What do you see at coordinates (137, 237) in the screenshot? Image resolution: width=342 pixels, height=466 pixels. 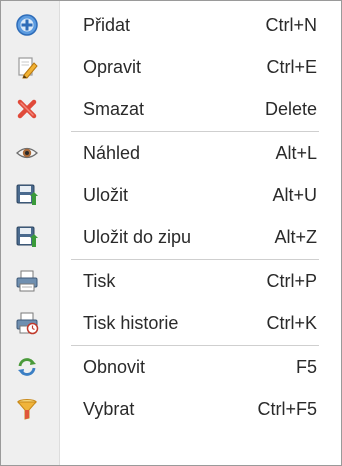 I see `menu-item-label: Uložit do zipu` at bounding box center [137, 237].